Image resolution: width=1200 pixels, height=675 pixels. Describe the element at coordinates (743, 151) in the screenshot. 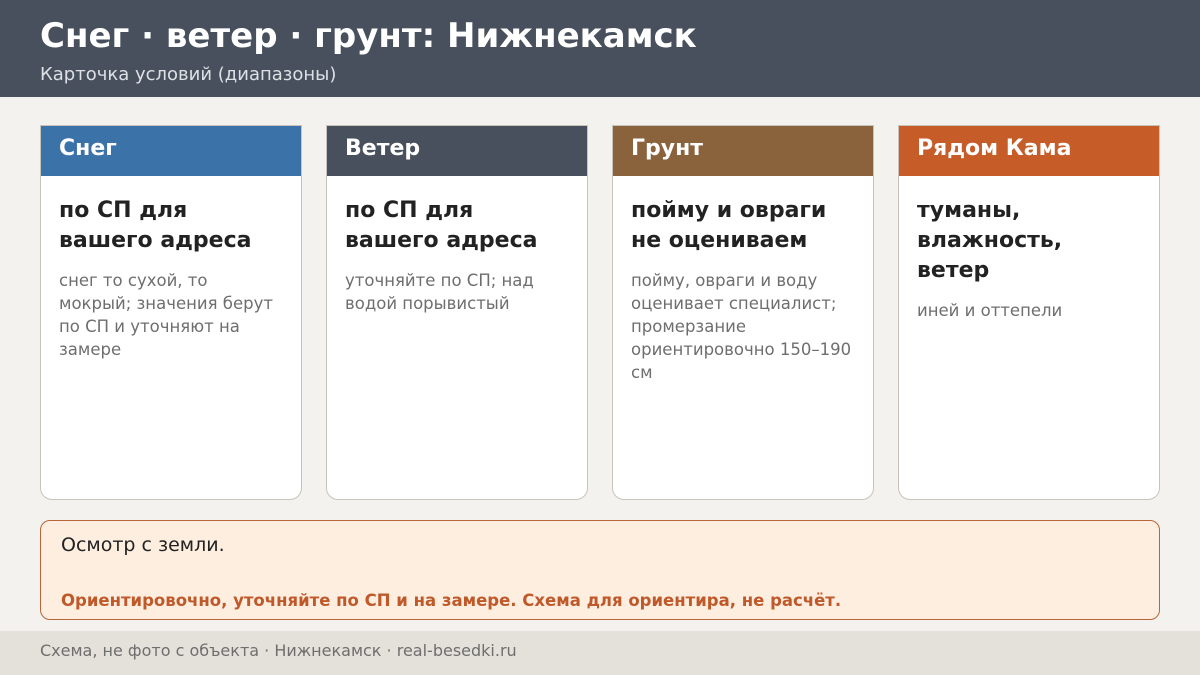

I see `card-title: Грунт` at that location.